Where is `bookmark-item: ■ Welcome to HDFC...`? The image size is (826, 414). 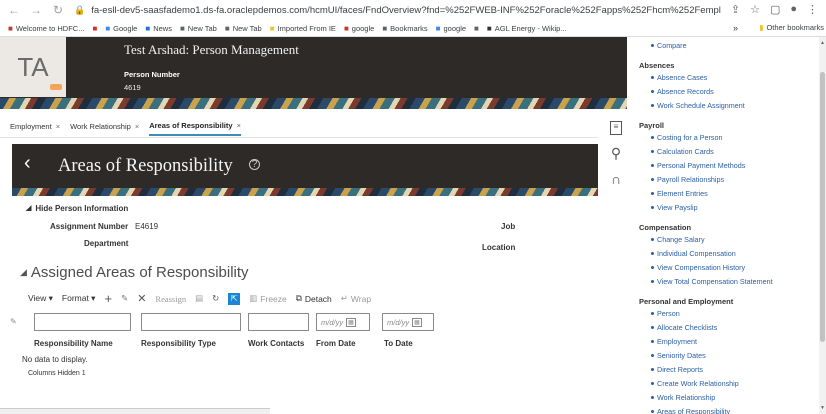
bookmark-item: ■ Welcome to HDFC... is located at coordinates (46, 28).